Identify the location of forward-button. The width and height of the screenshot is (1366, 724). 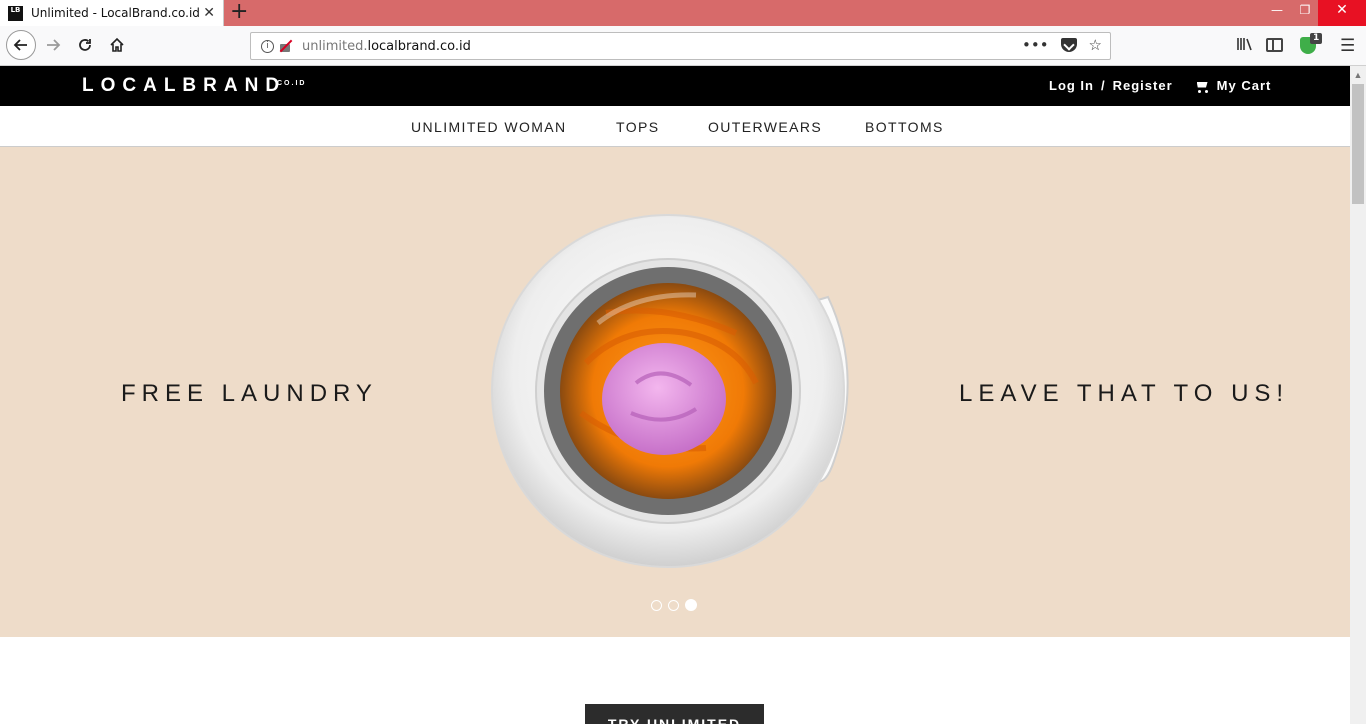
(53, 45).